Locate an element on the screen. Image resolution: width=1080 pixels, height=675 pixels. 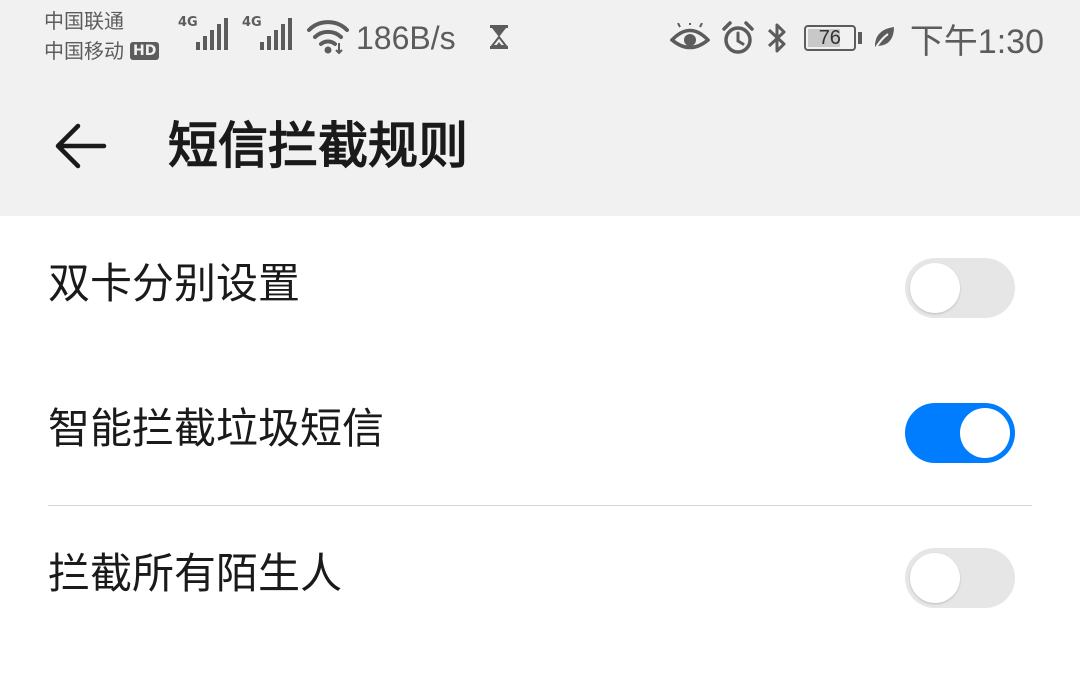
back-button is located at coordinates (80, 146).